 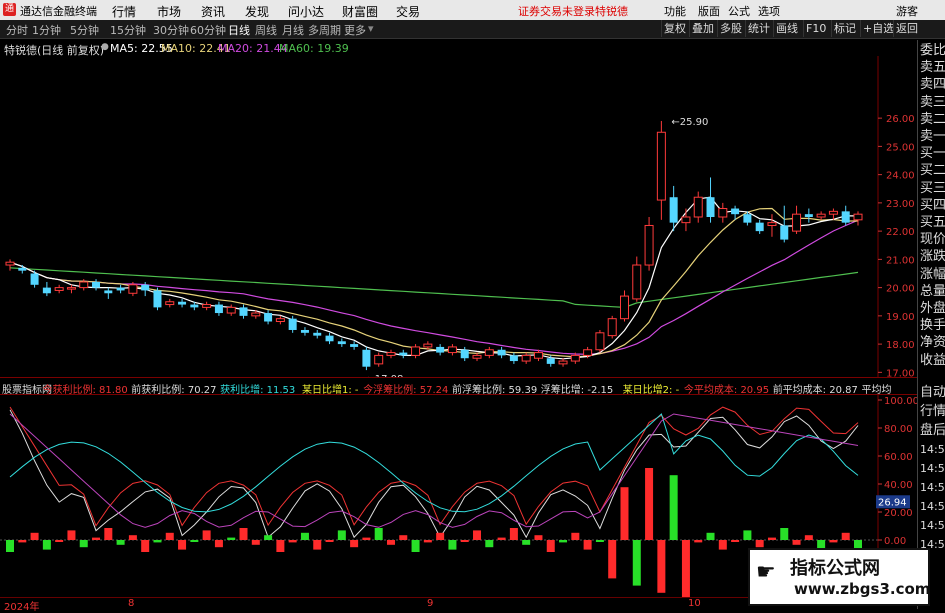 What do you see at coordinates (932, 137) in the screenshot?
I see `side-tab: 卖一` at bounding box center [932, 137].